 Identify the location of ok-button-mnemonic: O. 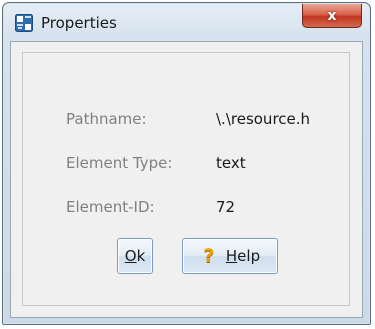
(130, 256).